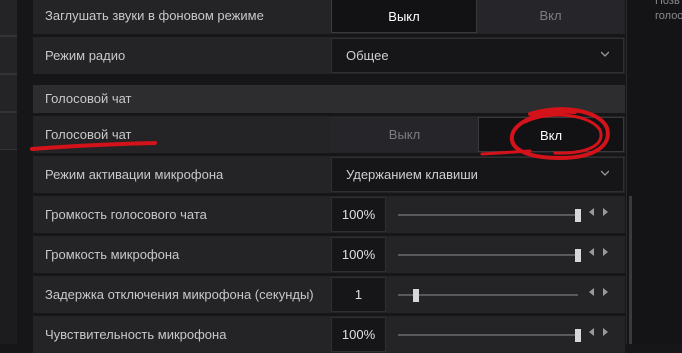 Image resolution: width=682 pixels, height=353 pixels. I want to click on description-line: Позв, so click(667, 3).